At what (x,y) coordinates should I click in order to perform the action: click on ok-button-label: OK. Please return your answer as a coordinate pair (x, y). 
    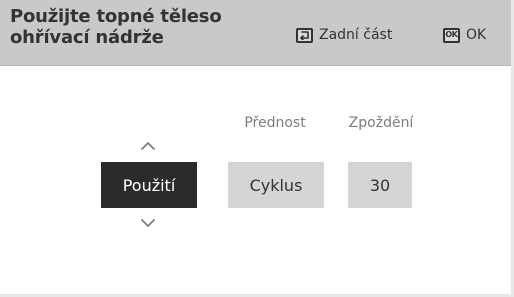
    Looking at the image, I should click on (476, 35).